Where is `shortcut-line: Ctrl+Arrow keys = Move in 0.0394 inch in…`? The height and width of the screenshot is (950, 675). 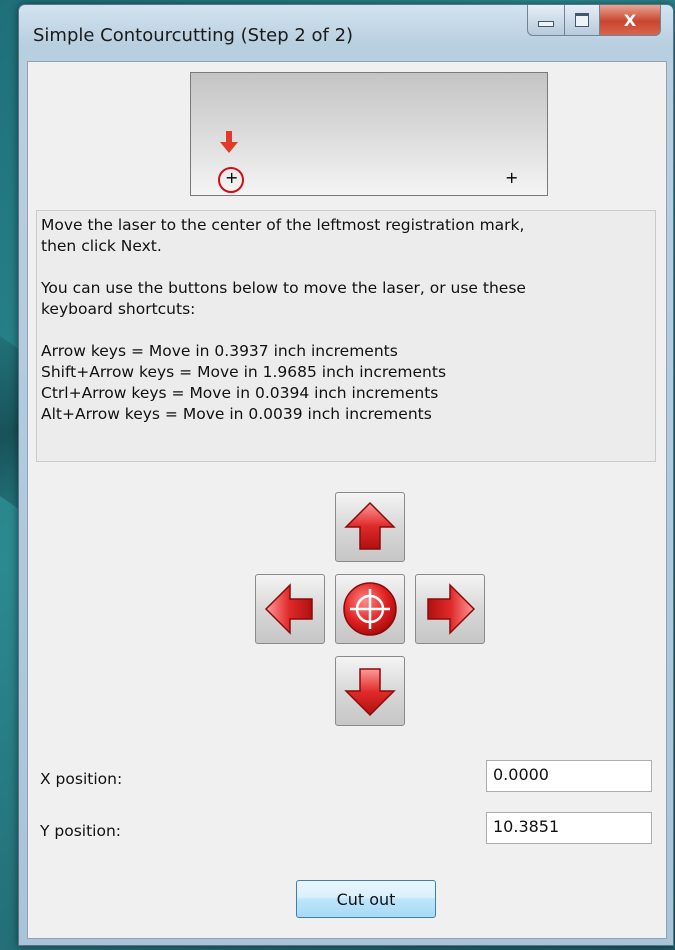 shortcut-line: Ctrl+Arrow keys = Move in 0.0394 inch in… is located at coordinates (240, 393).